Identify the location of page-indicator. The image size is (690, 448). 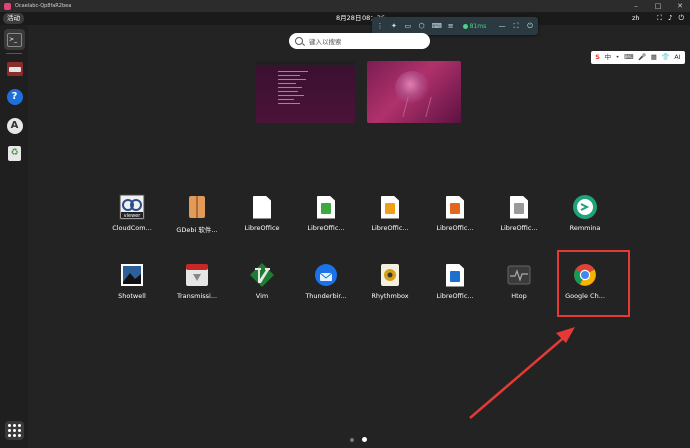
(358, 439).